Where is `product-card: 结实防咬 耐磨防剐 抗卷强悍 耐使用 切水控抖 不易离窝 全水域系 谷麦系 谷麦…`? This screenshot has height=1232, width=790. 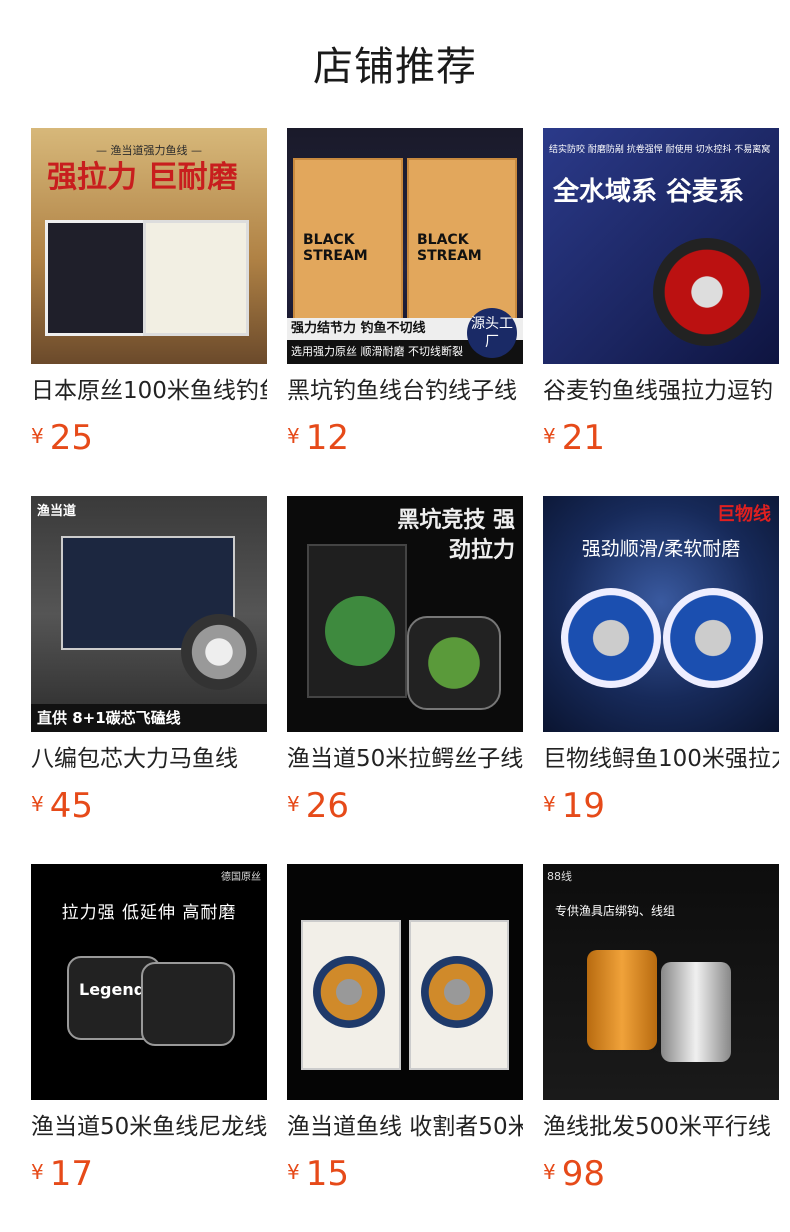 product-card: 结实防咬 耐磨防剐 抗卷强悍 耐使用 切水控抖 不易离窝 全水域系 谷麦系 谷麦… is located at coordinates (661, 293).